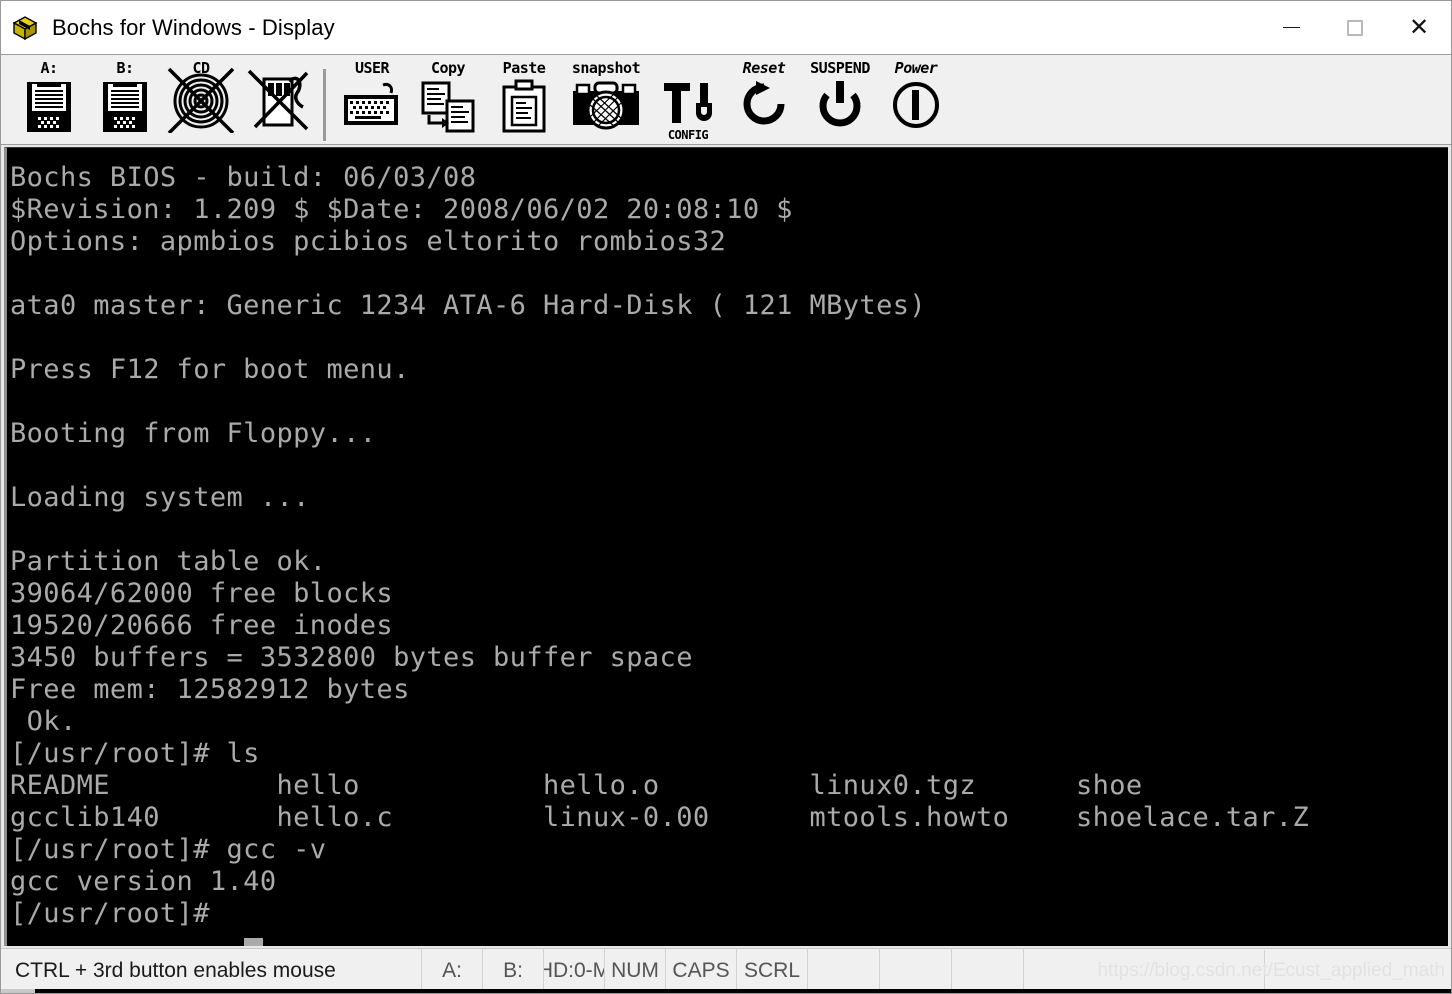 This screenshot has height=994, width=1452. I want to click on minimize-icon, so click(1291, 27).